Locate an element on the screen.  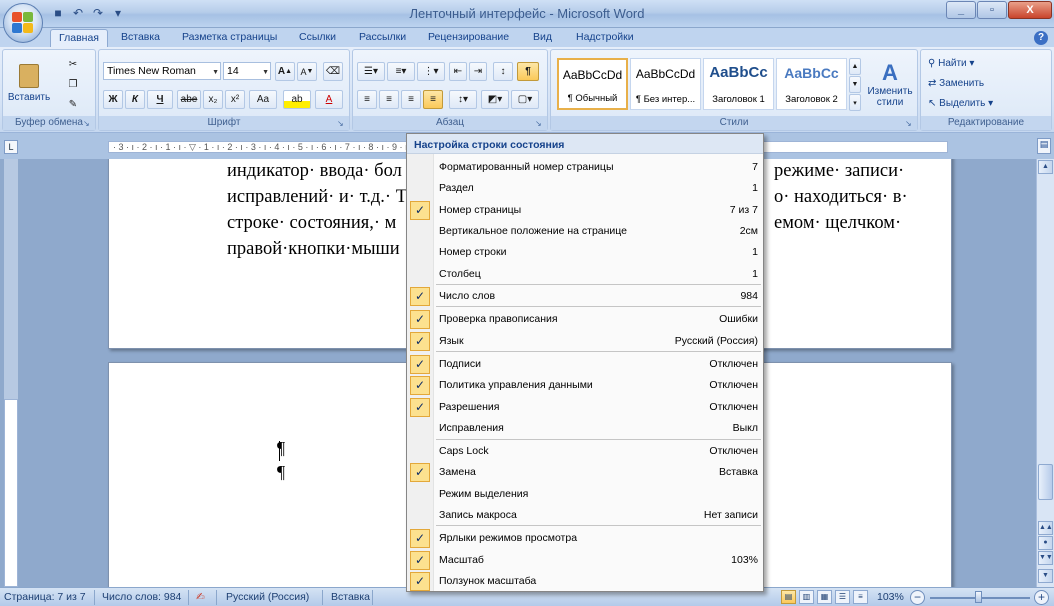
print-layout-view-icon: ▤ is located at coordinates (788, 597).